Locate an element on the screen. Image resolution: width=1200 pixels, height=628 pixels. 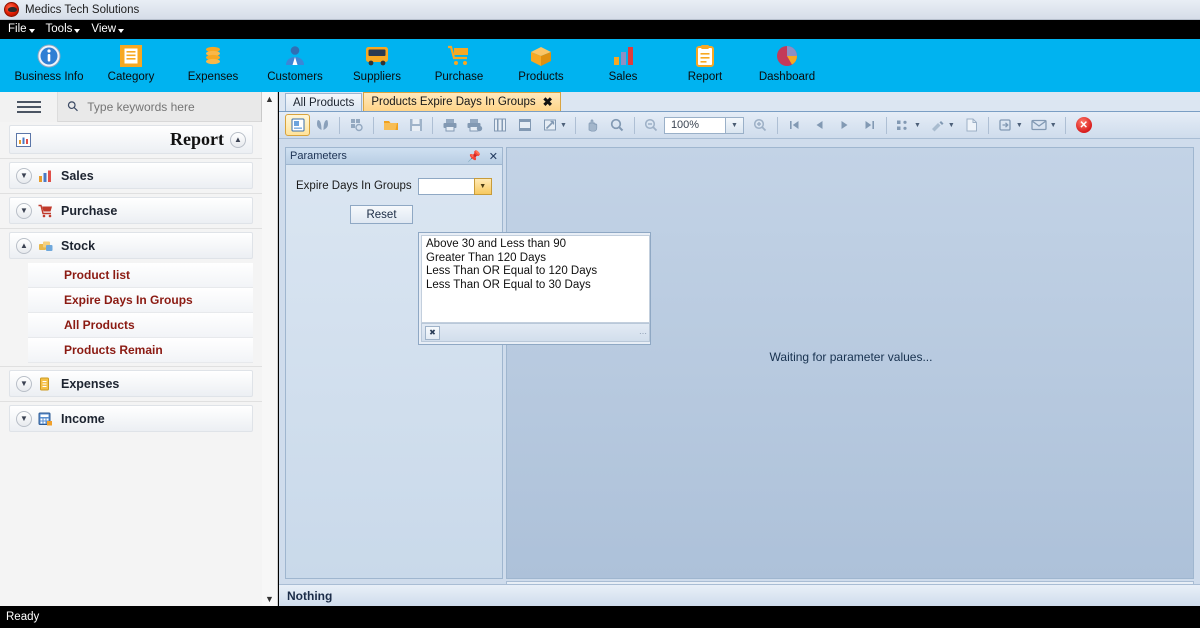
close-icon: ✕ is located at coordinates (493, 156).